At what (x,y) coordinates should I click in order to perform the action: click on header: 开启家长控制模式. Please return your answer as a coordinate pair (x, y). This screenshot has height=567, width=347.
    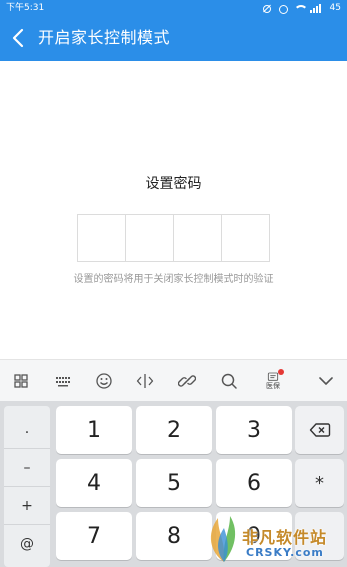
    Looking at the image, I should click on (173, 38).